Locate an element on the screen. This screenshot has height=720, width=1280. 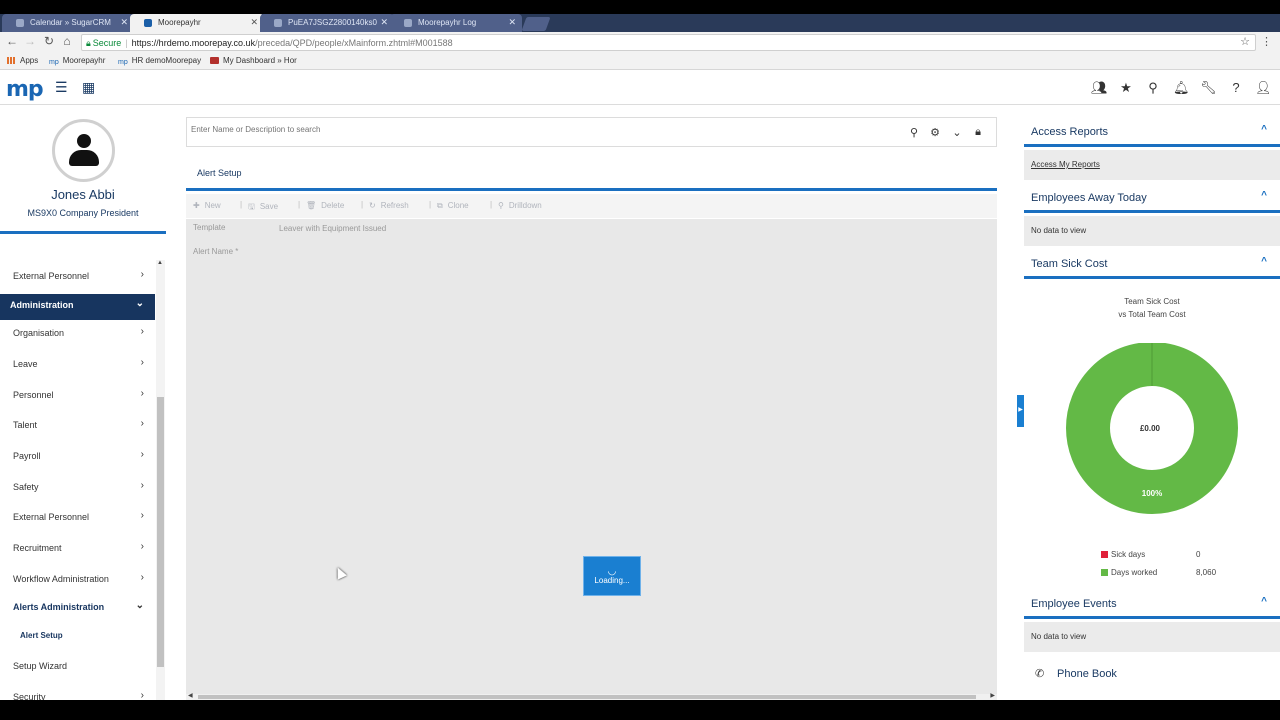
page-title: Alert Setup is located at coordinates (219, 173).